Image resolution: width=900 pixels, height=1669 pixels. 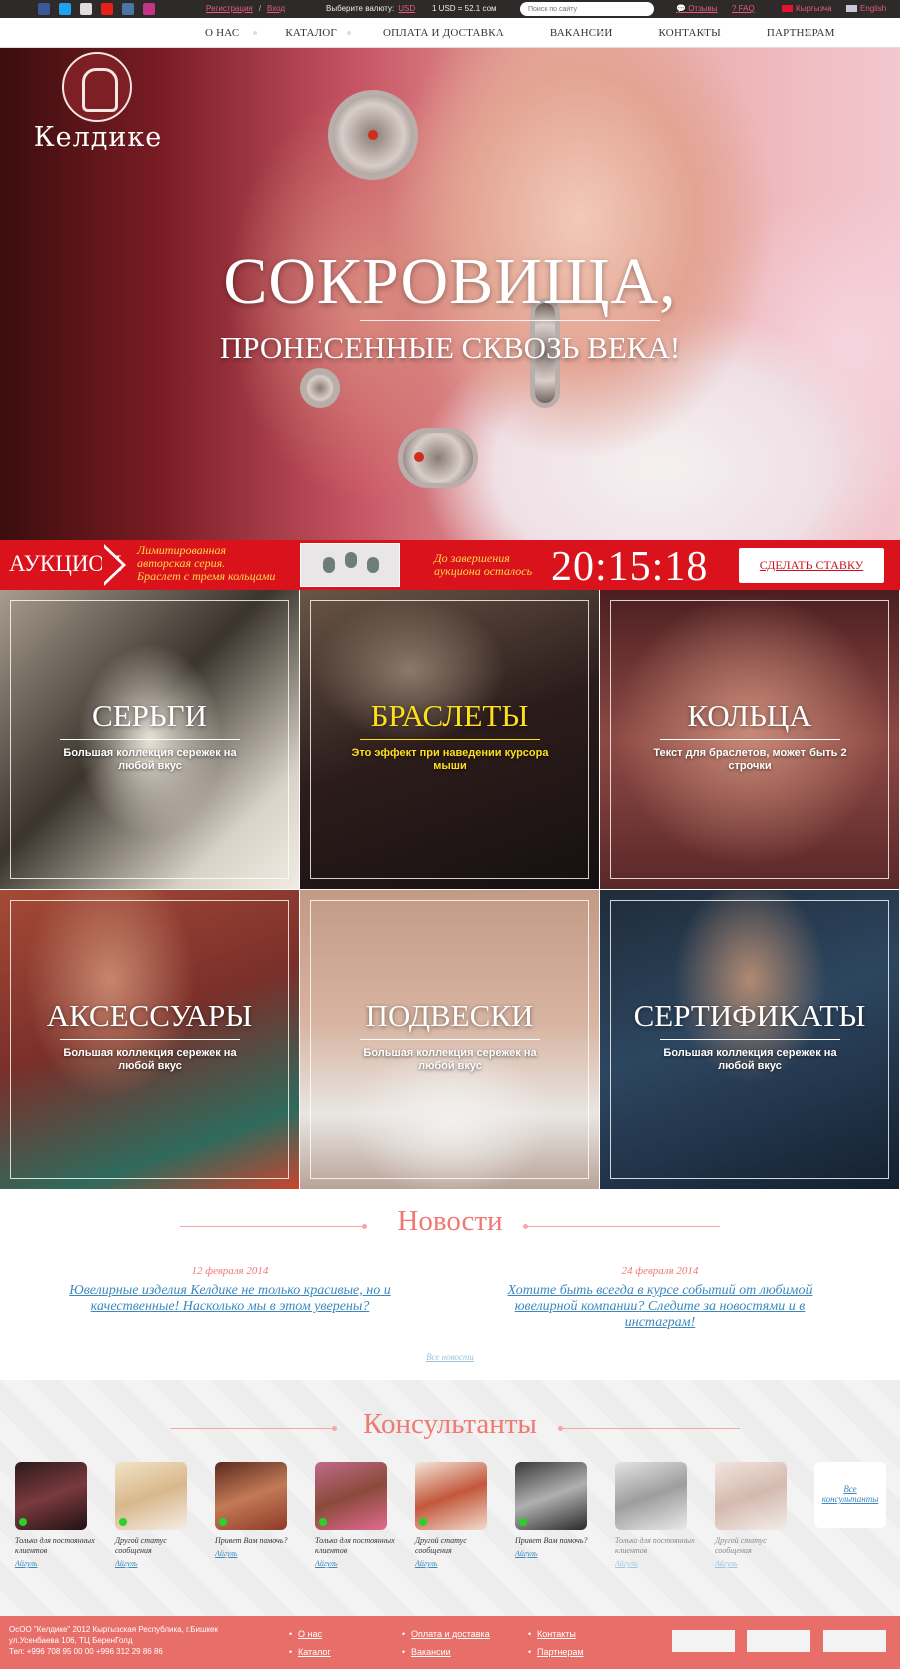 What do you see at coordinates (443, 33) in the screenshot?
I see `nav-item-payment-delivery: ОПЛАТА И ДОСТАВКА` at bounding box center [443, 33].